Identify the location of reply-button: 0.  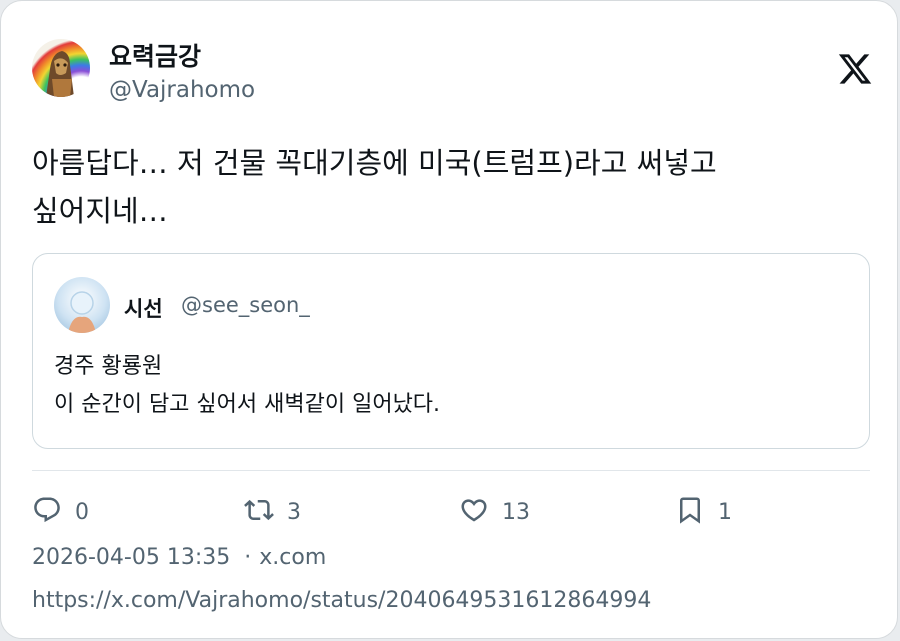
(60, 512).